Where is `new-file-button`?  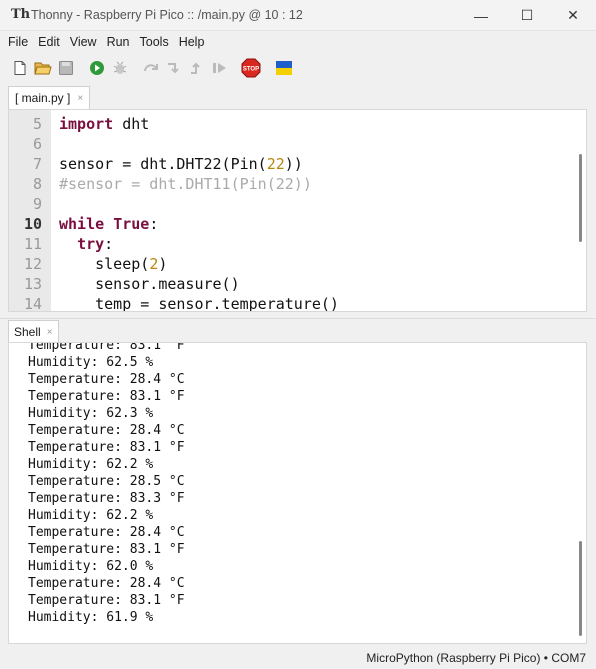
new-file-button is located at coordinates (20, 68).